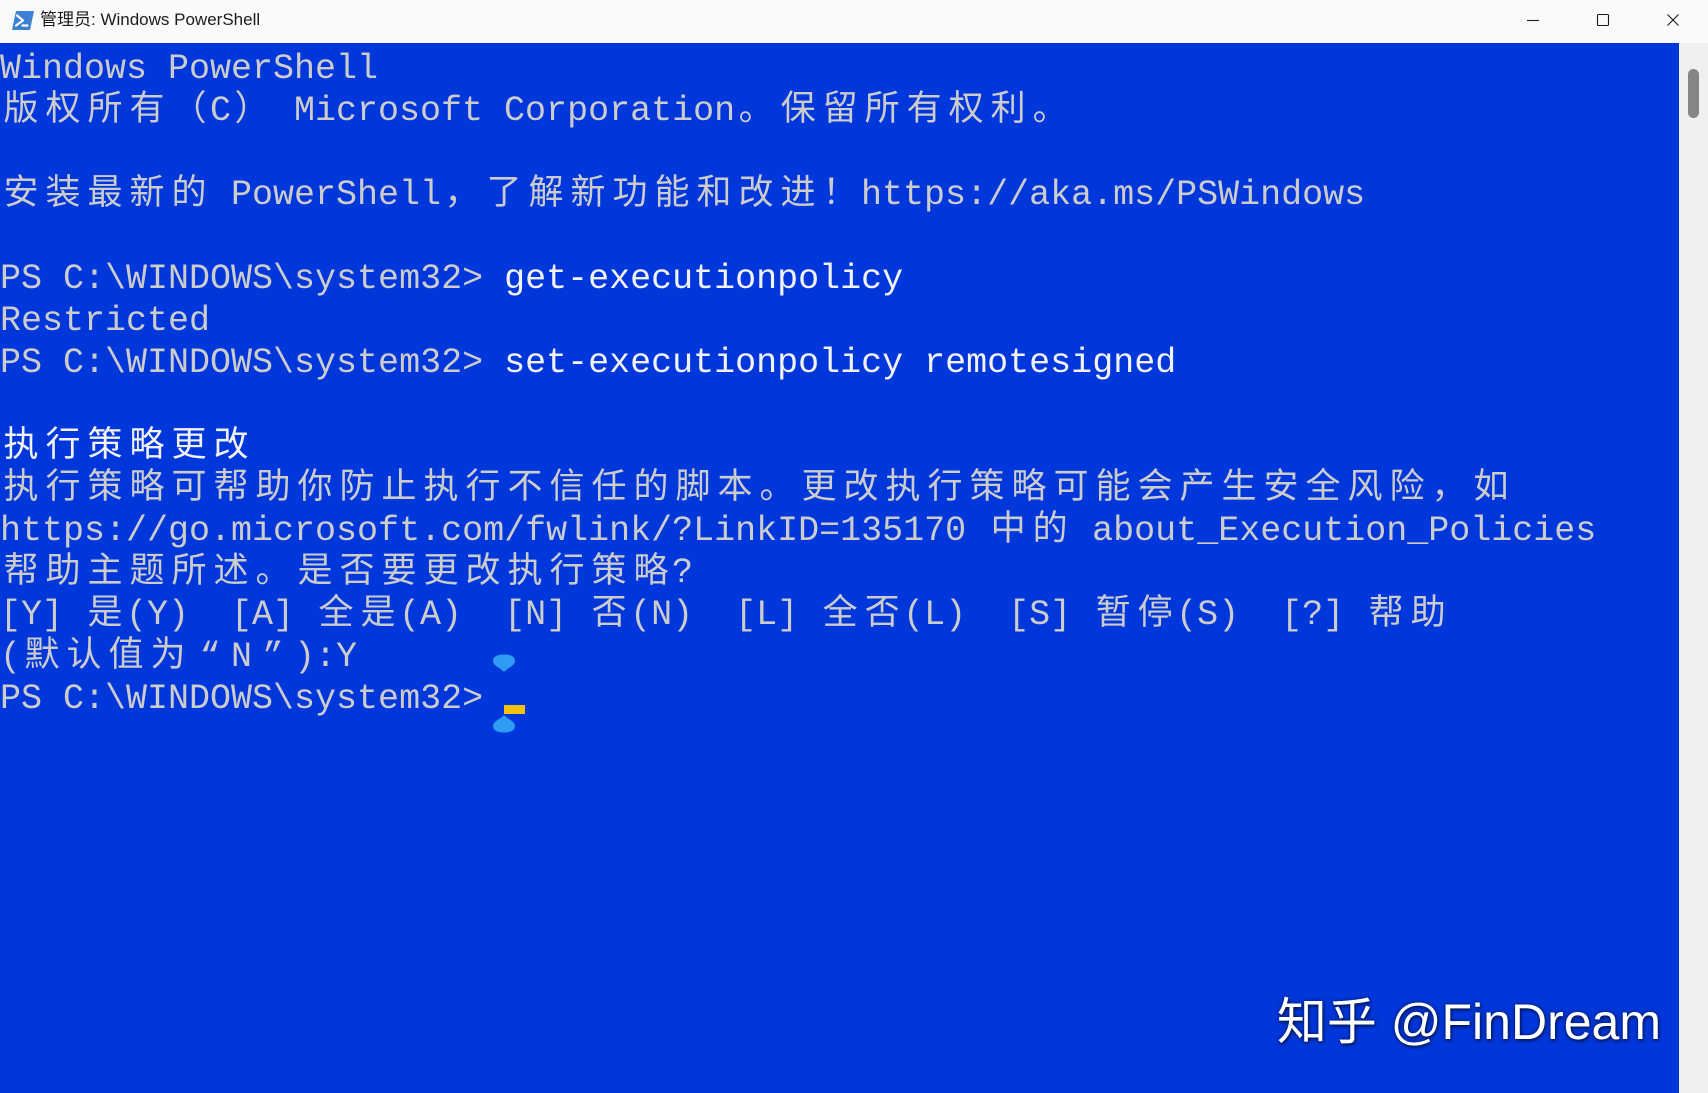 The image size is (1708, 1093). What do you see at coordinates (147, 111) in the screenshot?
I see `wide-glyph: 有` at bounding box center [147, 111].